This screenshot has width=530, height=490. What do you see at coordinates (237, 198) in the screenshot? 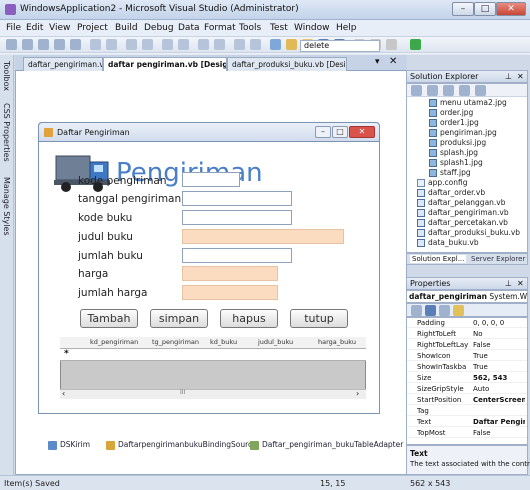
I see `tanggal-pengiriman-picker` at bounding box center [237, 198].